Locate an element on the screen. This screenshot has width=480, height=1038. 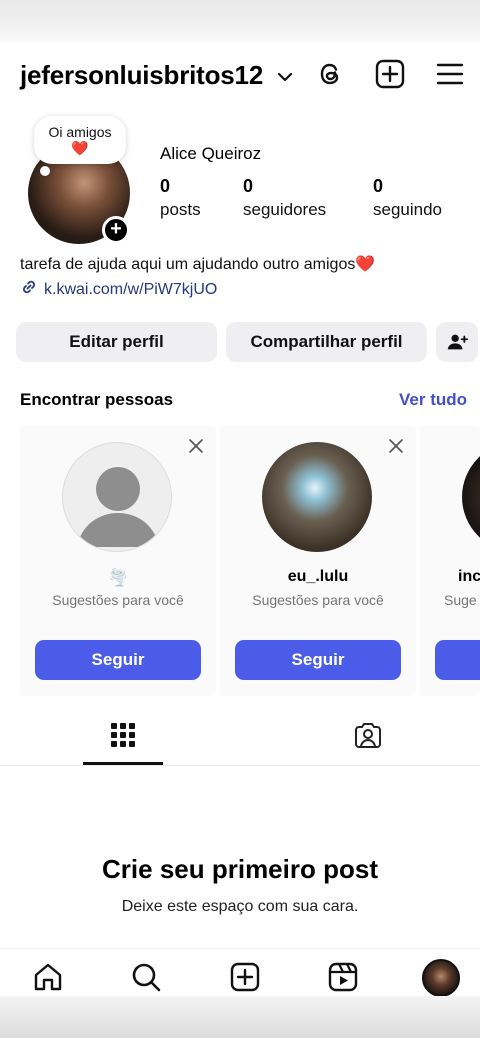
status-bar-blur is located at coordinates (240, 21).